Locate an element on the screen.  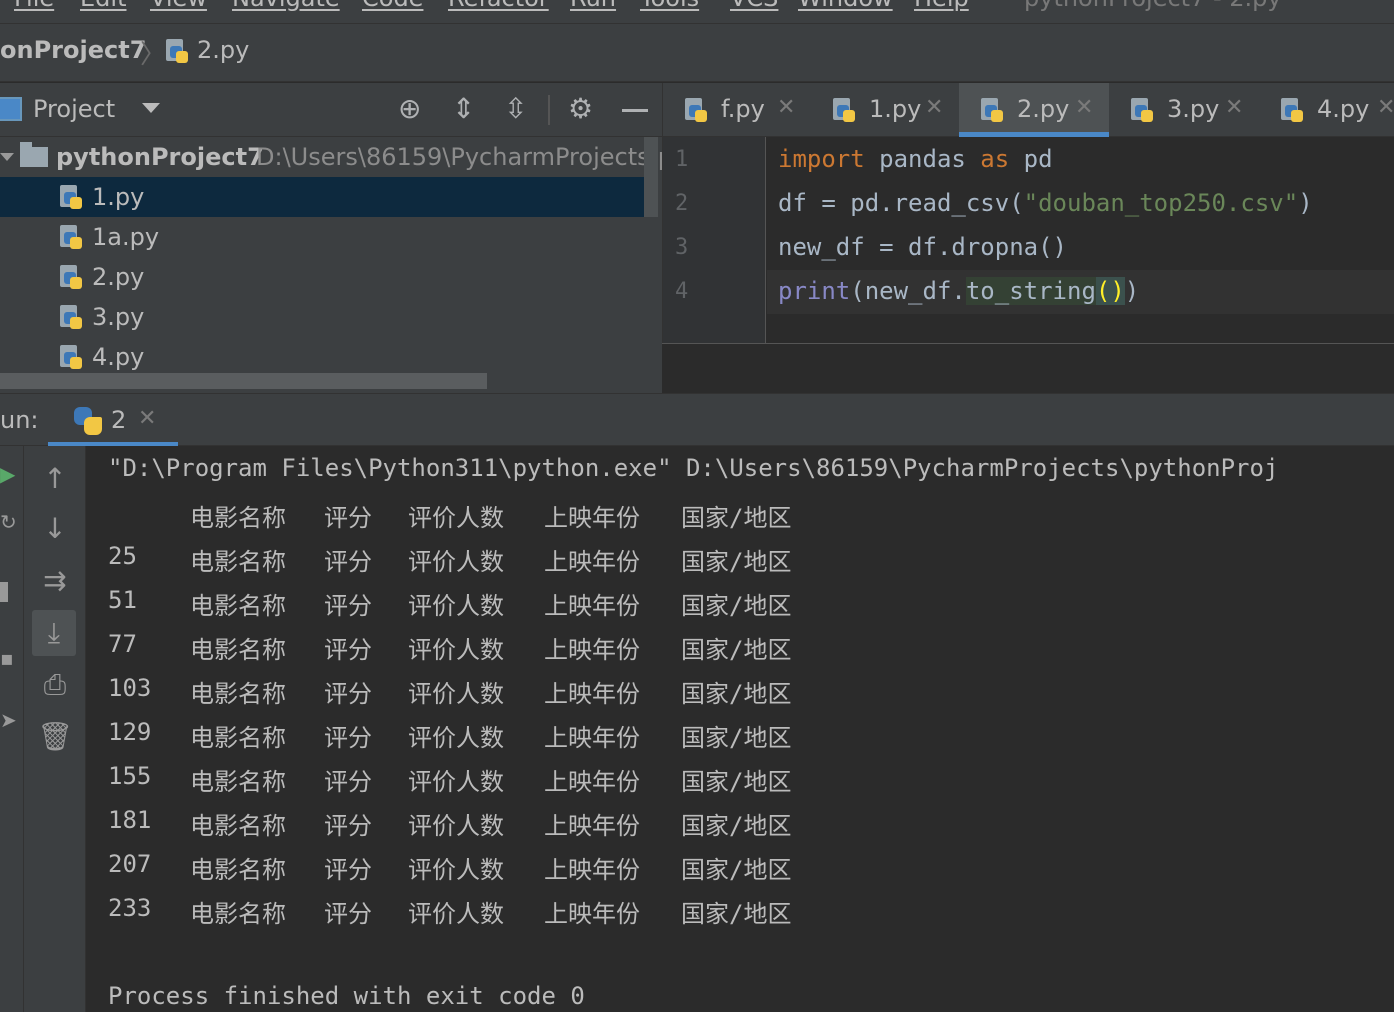
menu-edit: Edit is located at coordinates (103, 6).